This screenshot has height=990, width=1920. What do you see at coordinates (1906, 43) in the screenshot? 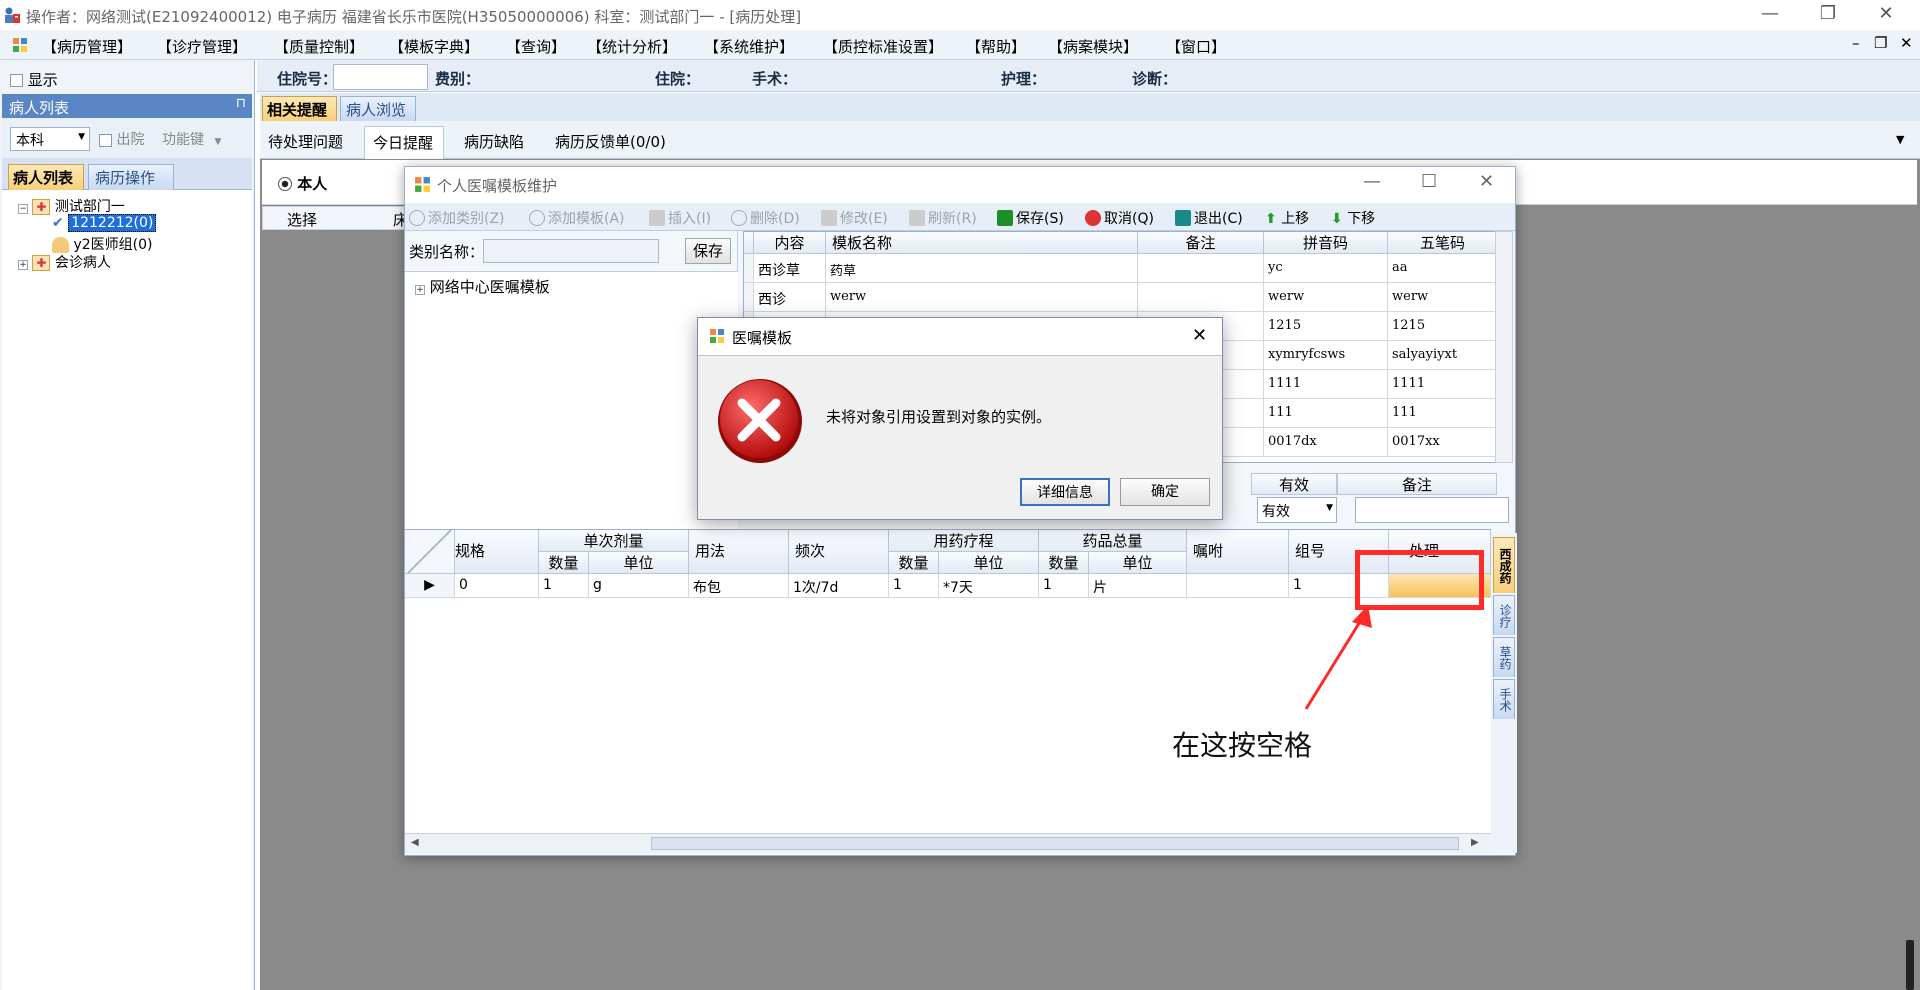
I see `mdi-close-button: ✕` at bounding box center [1906, 43].